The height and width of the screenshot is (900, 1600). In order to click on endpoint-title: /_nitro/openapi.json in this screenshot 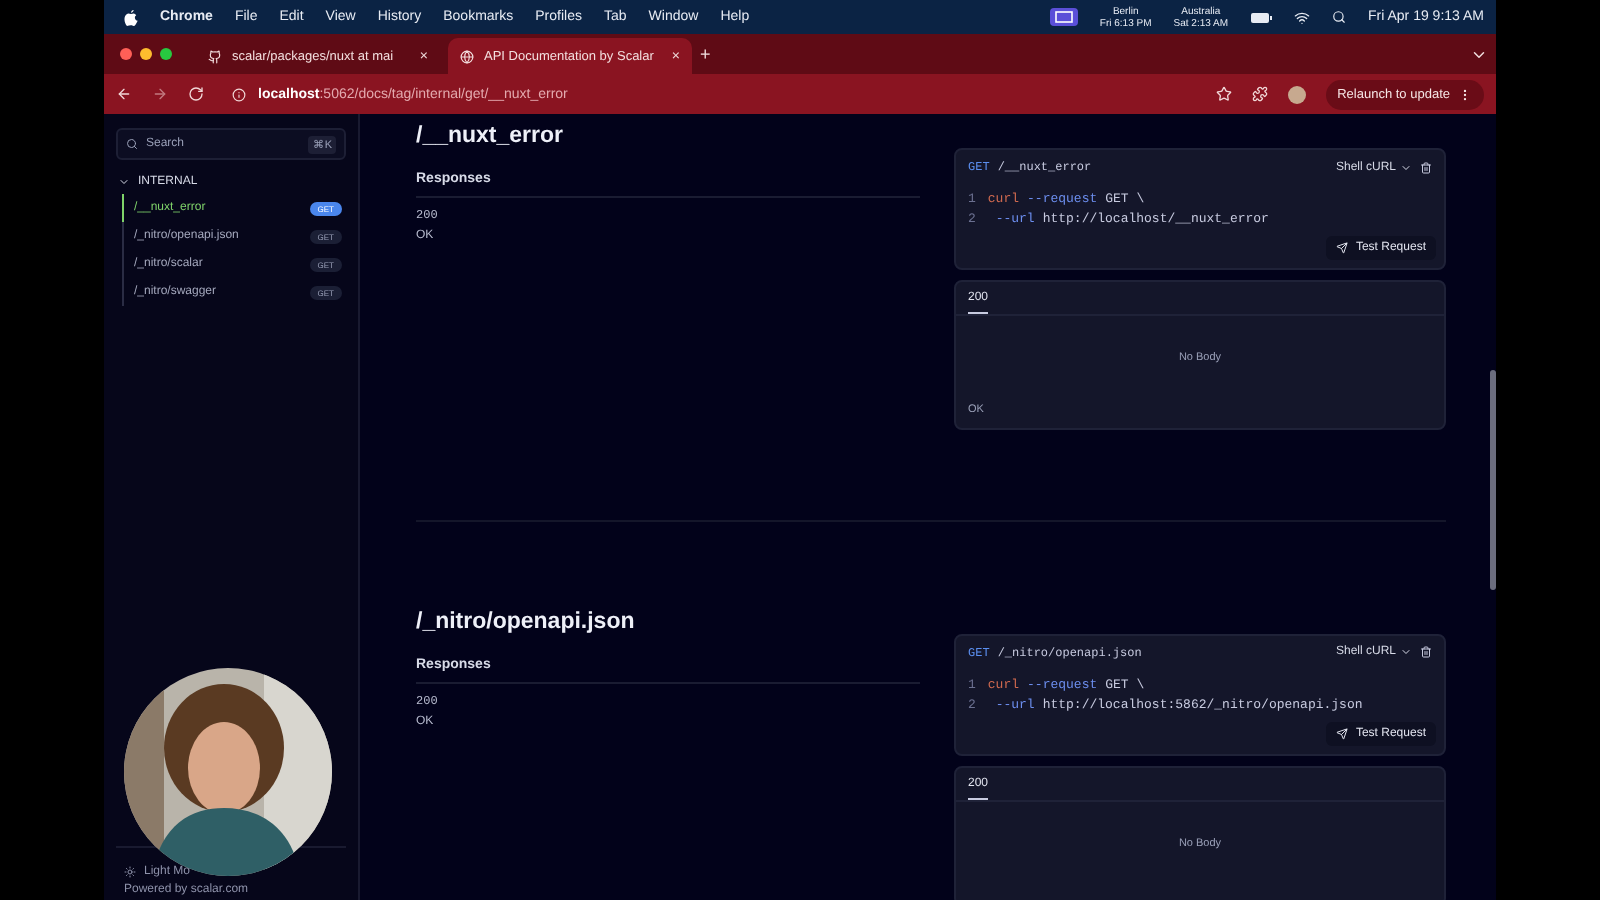, I will do `click(526, 622)`.